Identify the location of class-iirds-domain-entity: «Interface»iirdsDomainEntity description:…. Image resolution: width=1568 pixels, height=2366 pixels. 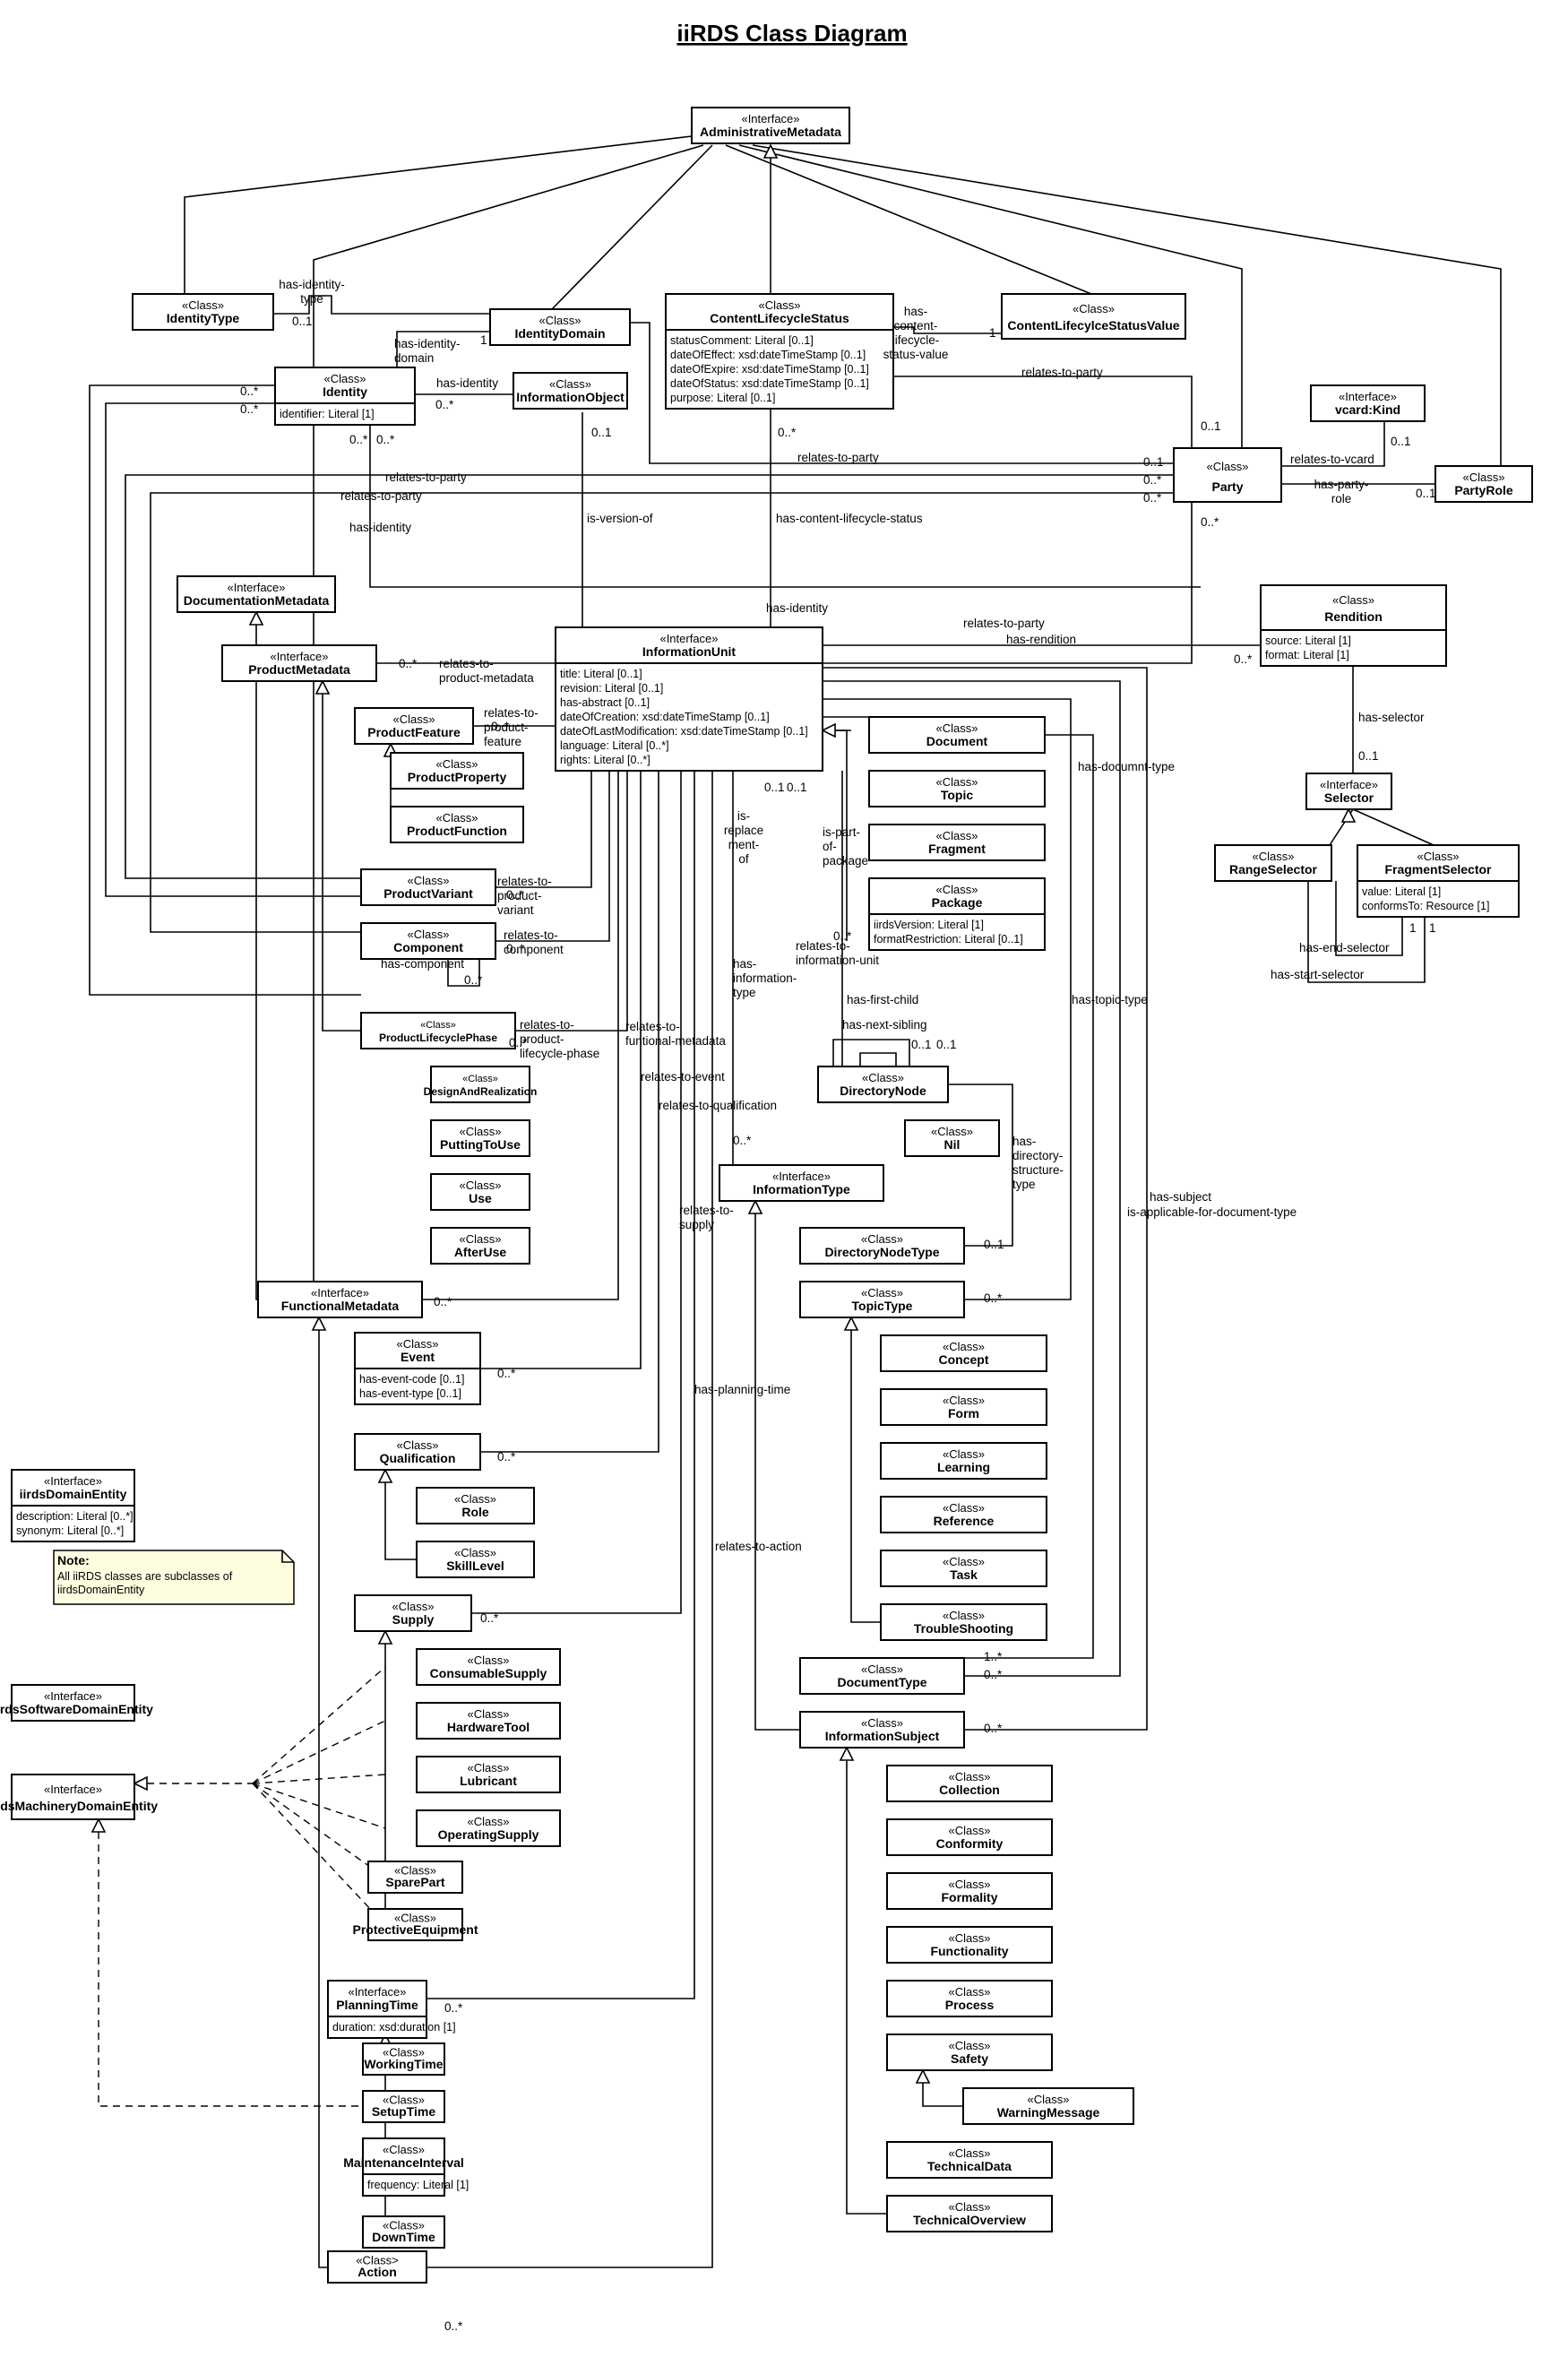
(73, 1506).